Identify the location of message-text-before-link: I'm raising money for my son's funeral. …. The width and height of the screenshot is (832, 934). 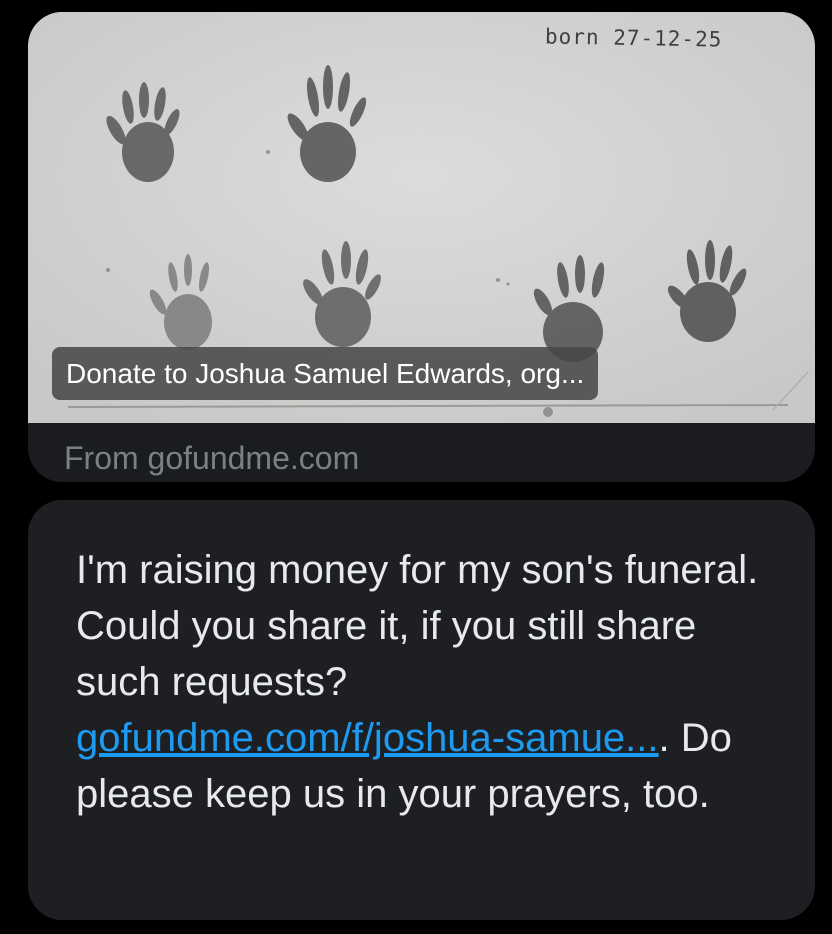
(417, 626).